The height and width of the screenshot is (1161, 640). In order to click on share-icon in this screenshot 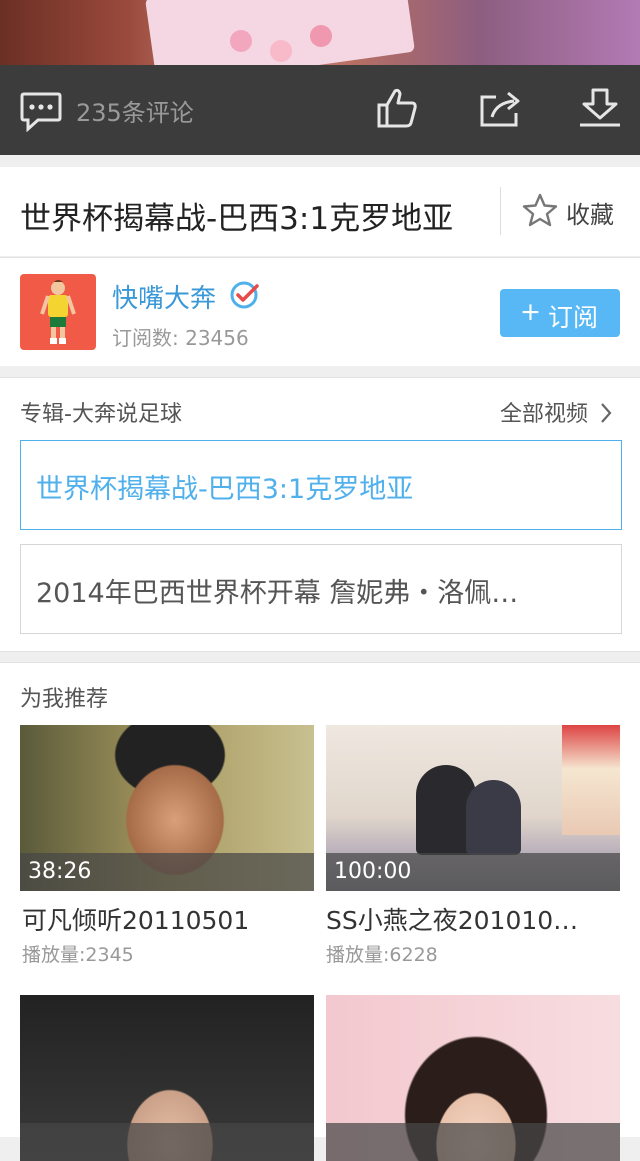, I will do `click(500, 109)`.